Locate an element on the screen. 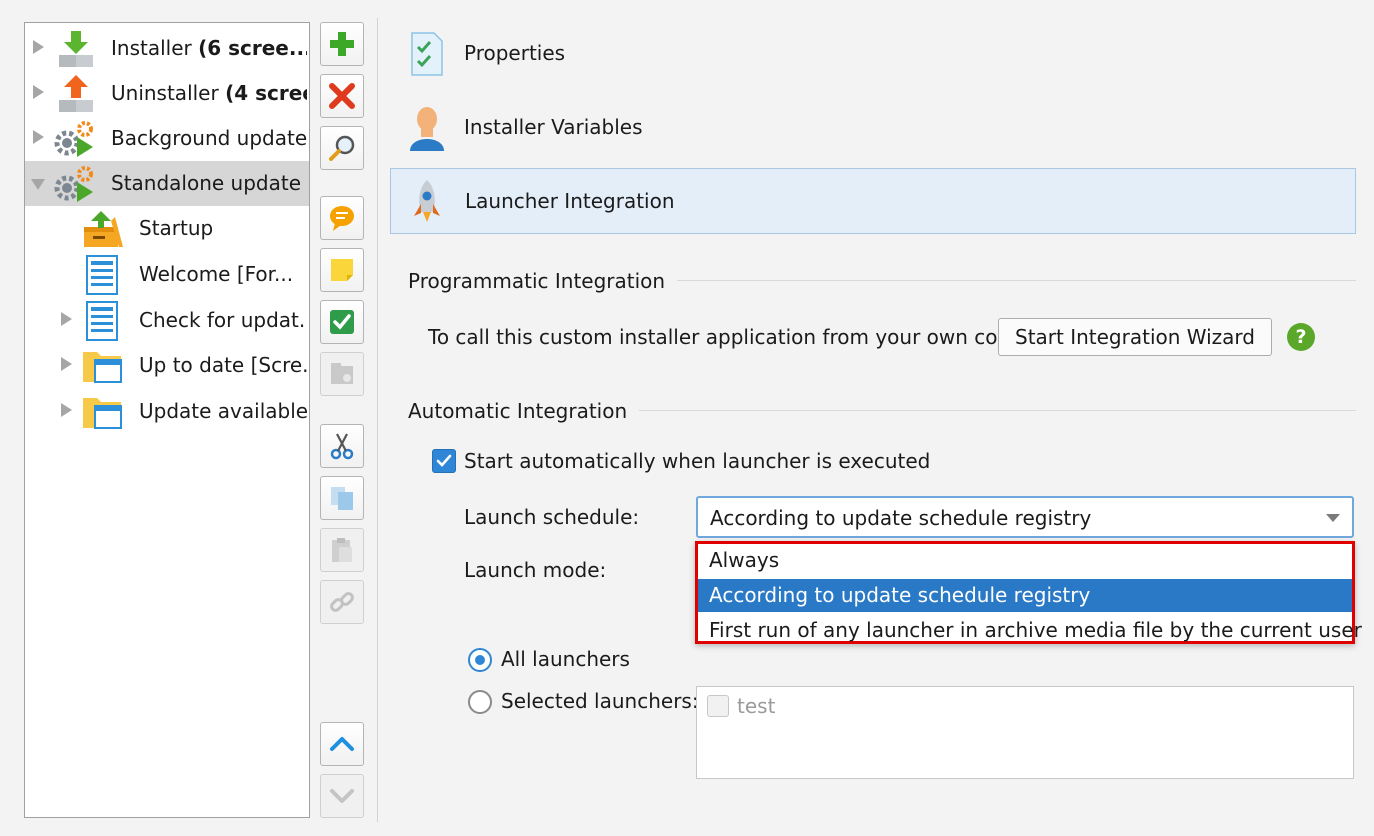 The height and width of the screenshot is (836, 1374). properties-checklist-icon is located at coordinates (427, 54).